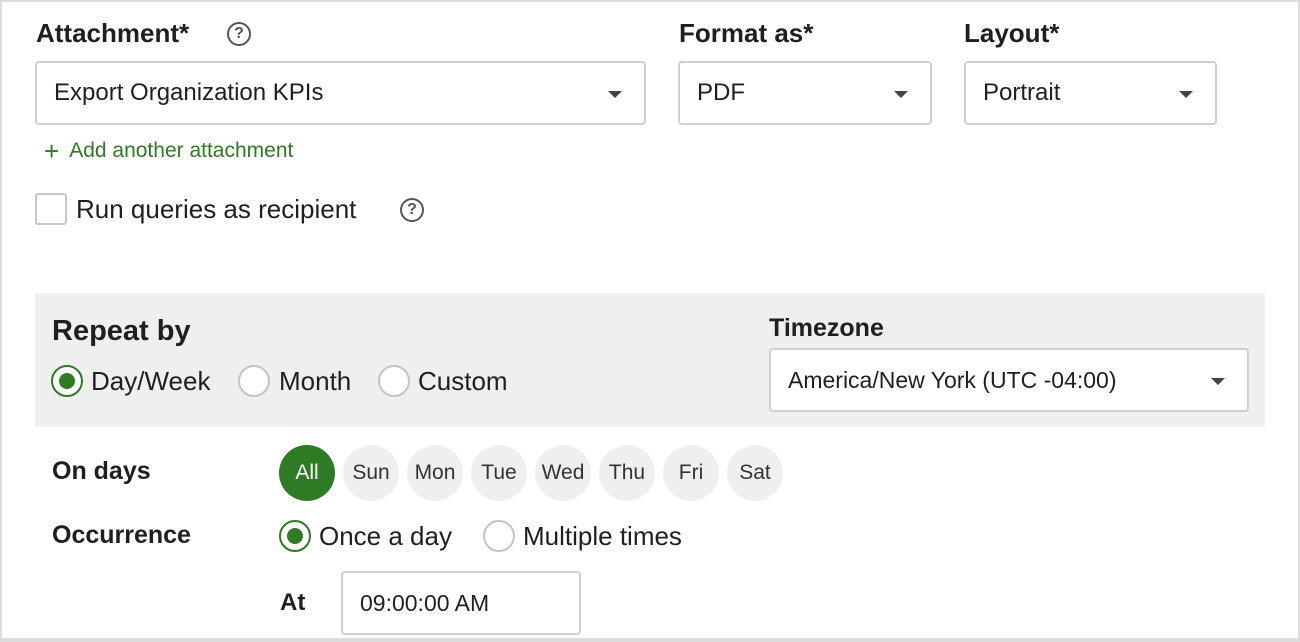 This screenshot has width=1300, height=642. Describe the element at coordinates (412, 210) in the screenshot. I see `run-queries-help-icon: ?` at that location.